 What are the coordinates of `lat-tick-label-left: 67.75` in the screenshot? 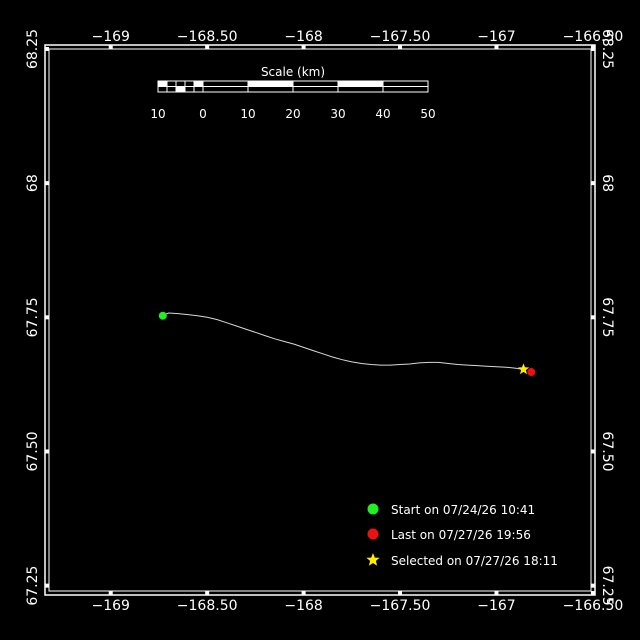 It's located at (33, 317).